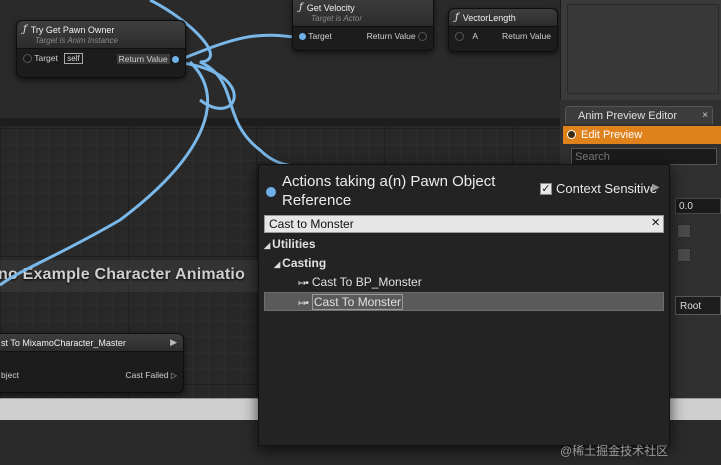 The width and height of the screenshot is (721, 465). I want to click on node-vector-length: ƒ VectorLength A Return Value, so click(503, 30).